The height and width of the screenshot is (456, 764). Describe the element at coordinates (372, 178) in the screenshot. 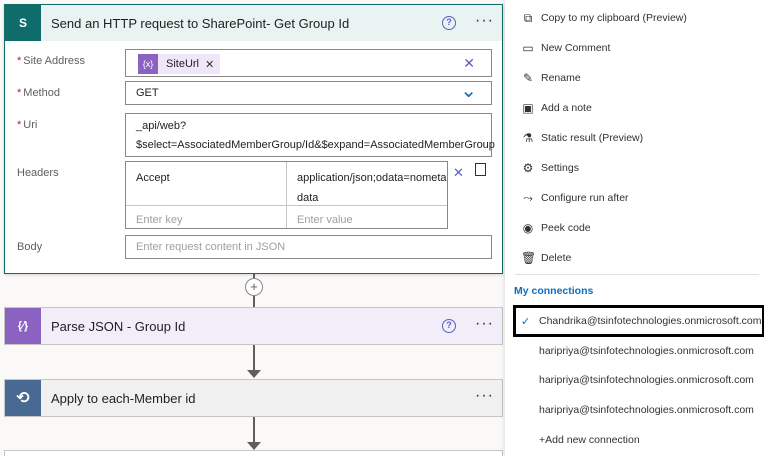

I see `header-value-line-1: application/json;odata=nometa` at that location.